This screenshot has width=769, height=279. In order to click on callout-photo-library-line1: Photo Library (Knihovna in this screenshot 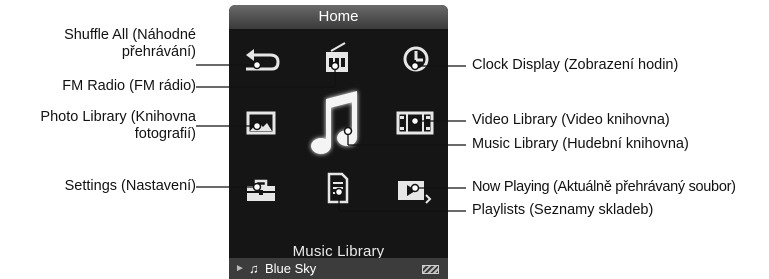, I will do `click(118, 117)`.